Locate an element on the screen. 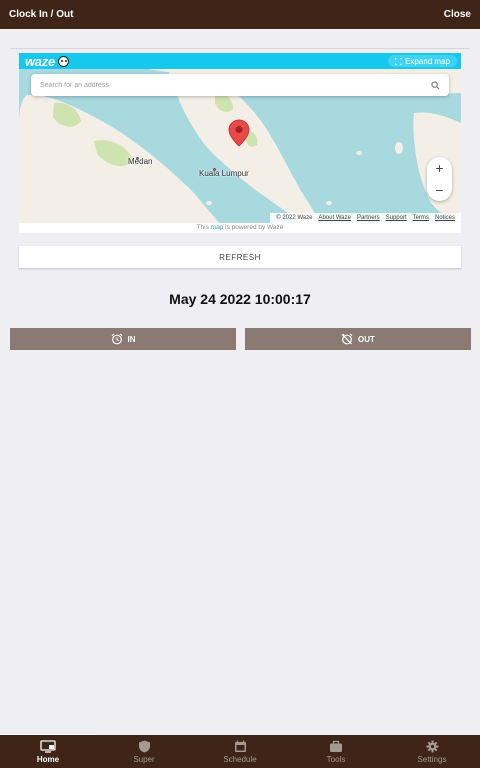 This screenshot has width=480, height=768. zoom-control: + − is located at coordinates (439, 179).